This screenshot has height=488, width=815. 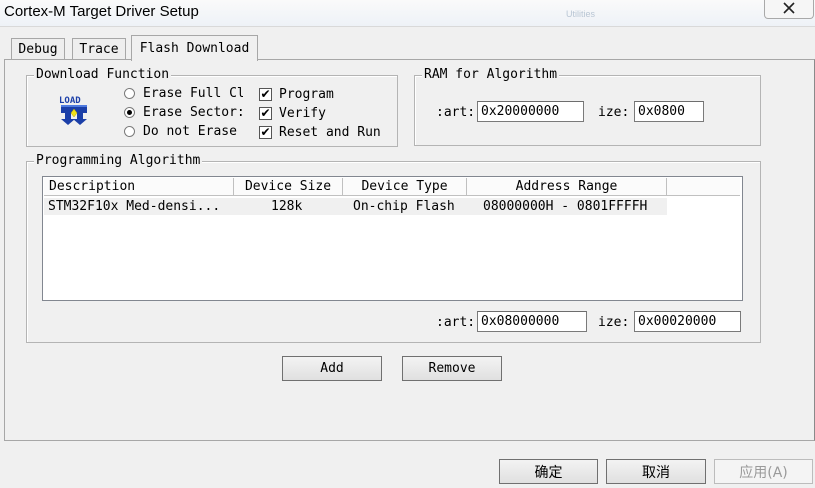 What do you see at coordinates (73, 110) in the screenshot?
I see `load-icon: LOAD` at bounding box center [73, 110].